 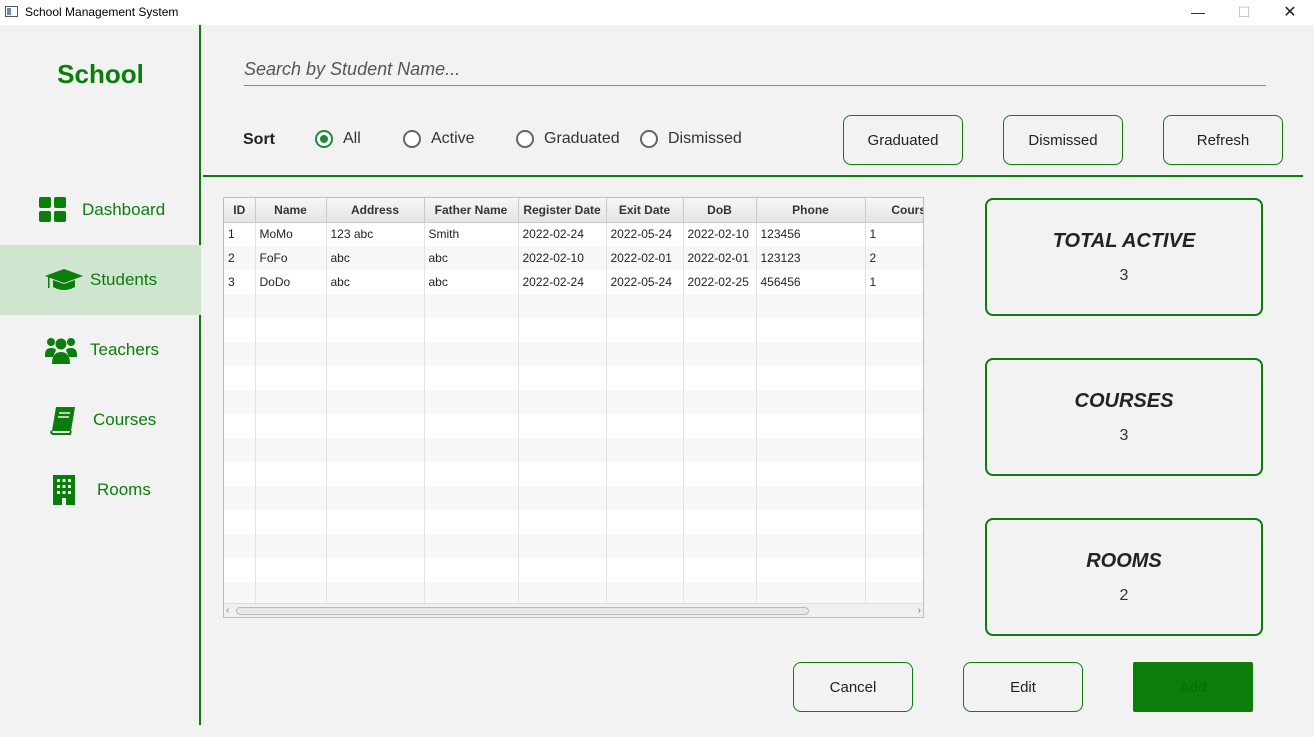 What do you see at coordinates (1290, 12) in the screenshot?
I see `close-button: ✕` at bounding box center [1290, 12].